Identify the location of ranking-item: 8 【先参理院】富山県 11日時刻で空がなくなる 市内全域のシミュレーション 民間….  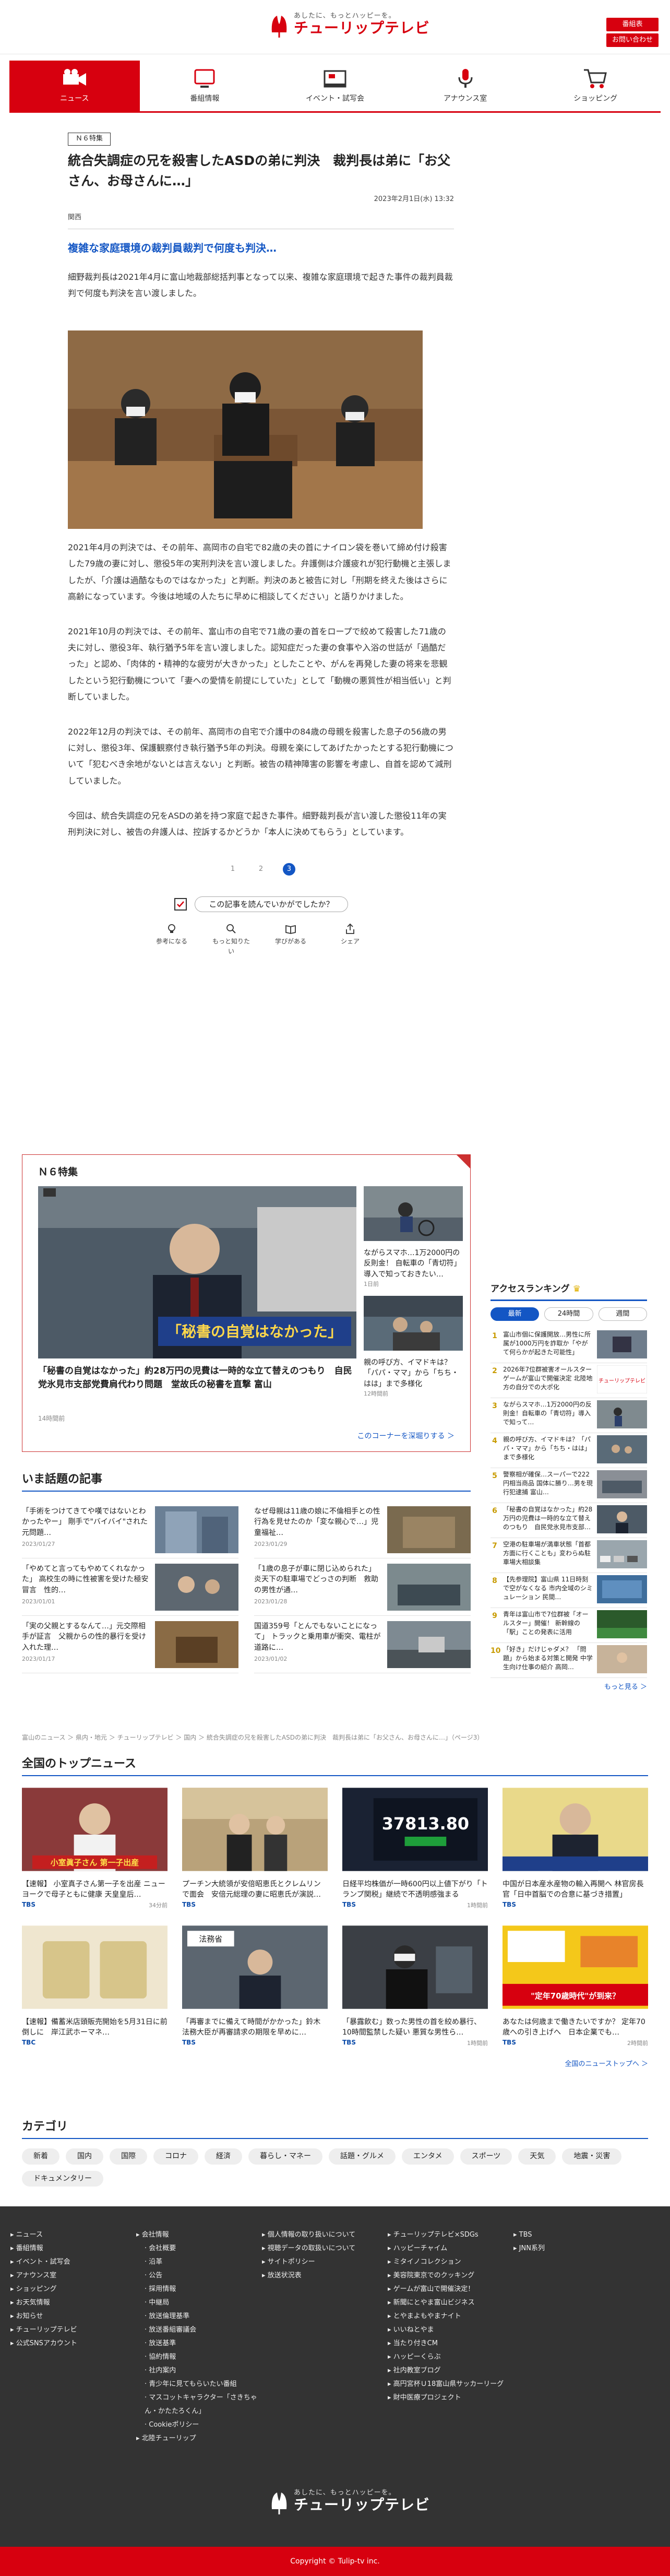
(568, 1591).